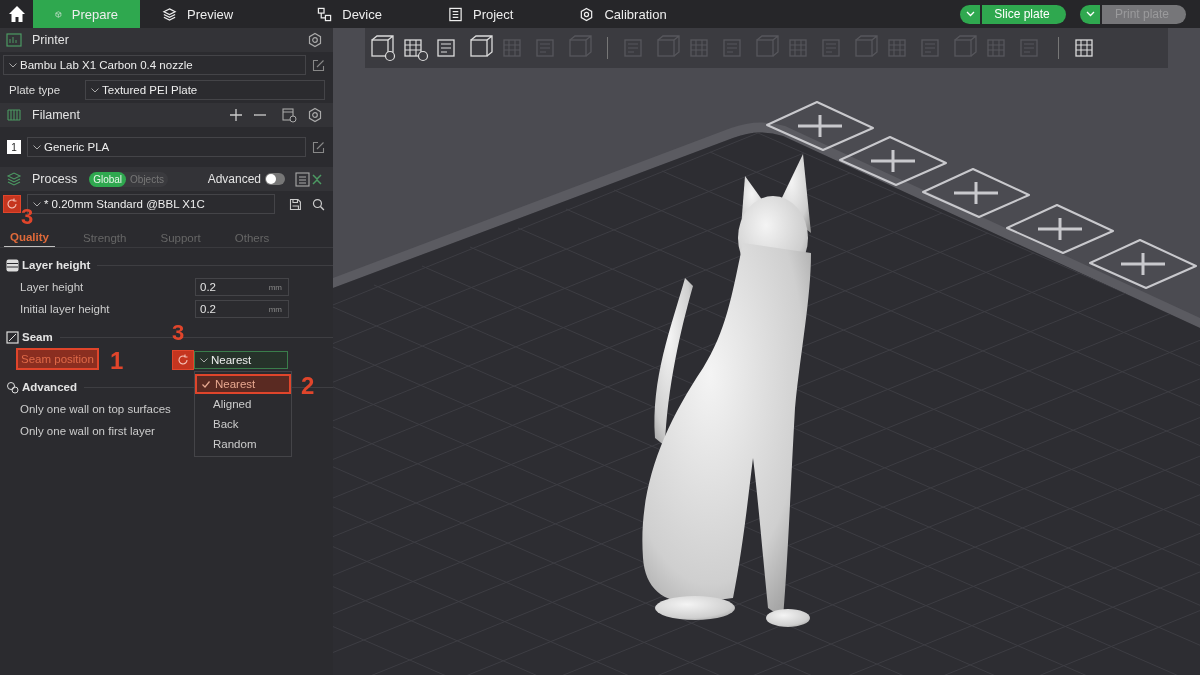 This screenshot has width=1200, height=675. Describe the element at coordinates (243, 384) in the screenshot. I see `dropdown-option: Nearest` at that location.